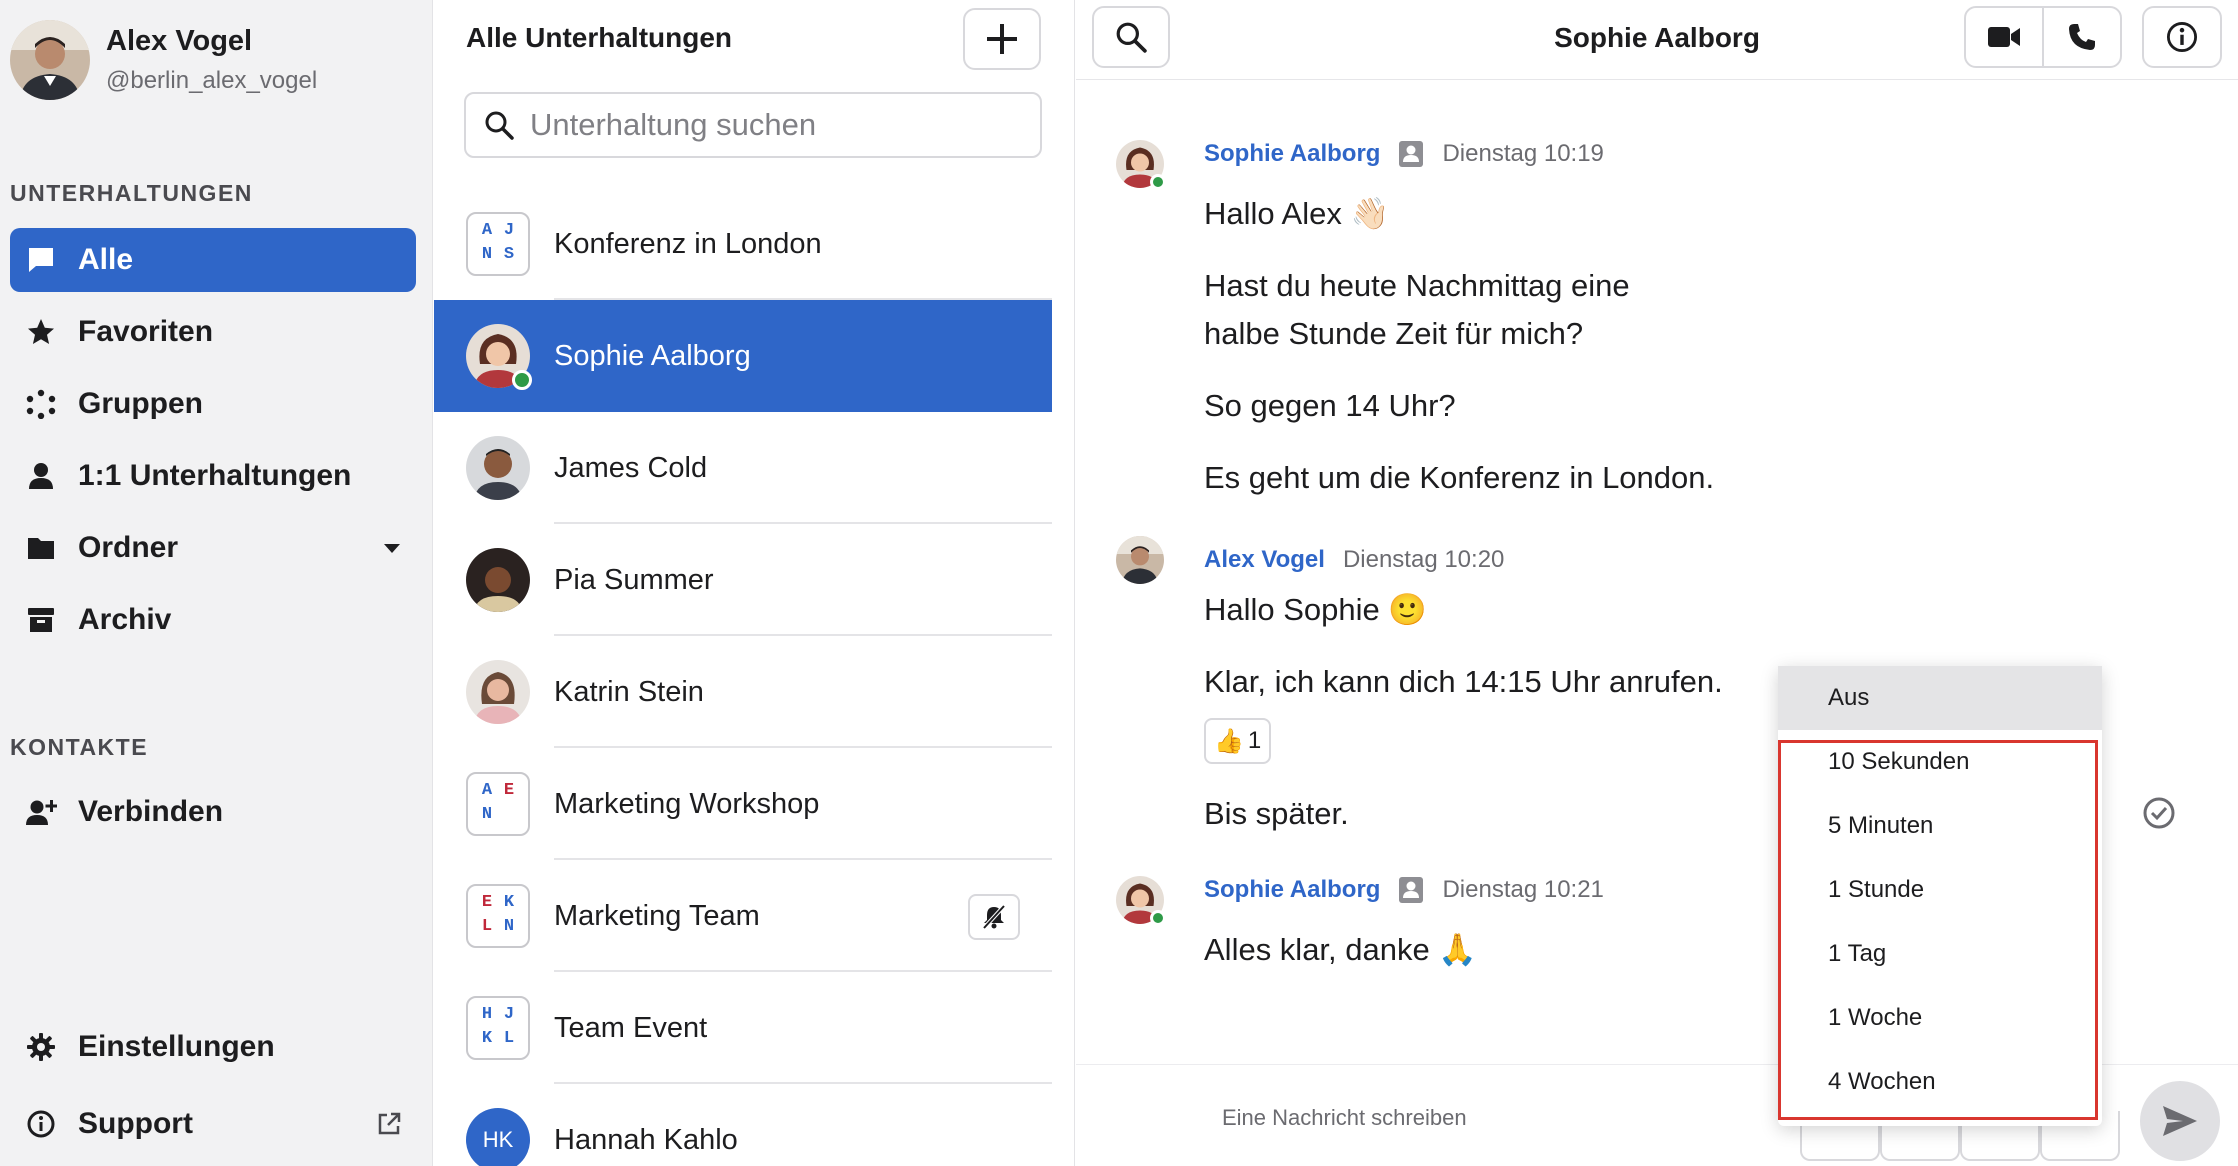 This screenshot has height=1166, width=2238. Describe the element at coordinates (487, 254) in the screenshot. I see `group-letter: N` at that location.